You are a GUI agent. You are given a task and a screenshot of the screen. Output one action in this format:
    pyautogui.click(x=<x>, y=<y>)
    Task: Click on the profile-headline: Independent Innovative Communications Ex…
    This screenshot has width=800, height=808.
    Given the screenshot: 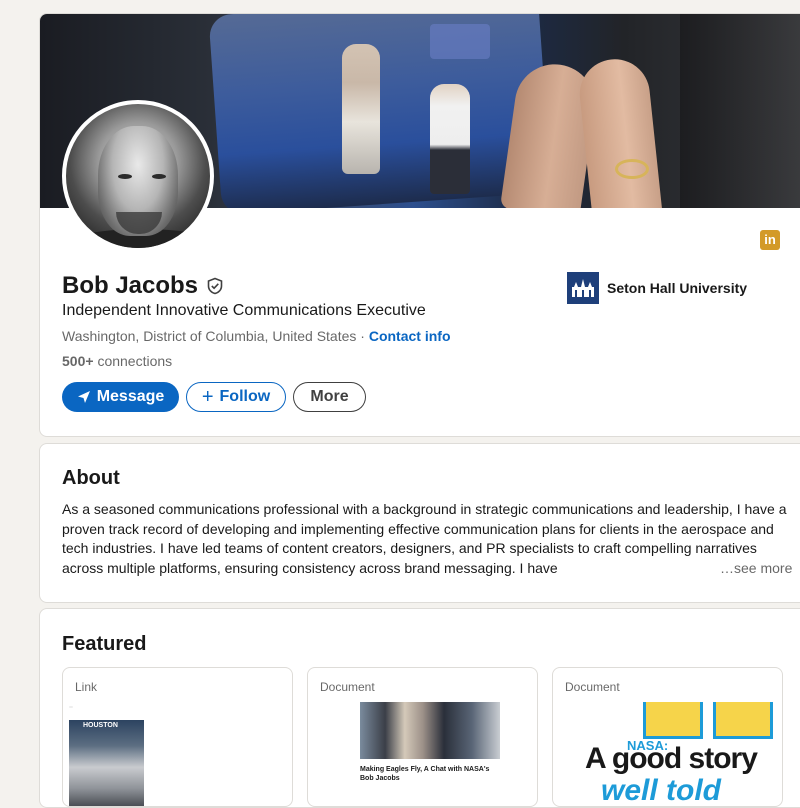 What is the action you would take?
    pyautogui.click(x=244, y=310)
    